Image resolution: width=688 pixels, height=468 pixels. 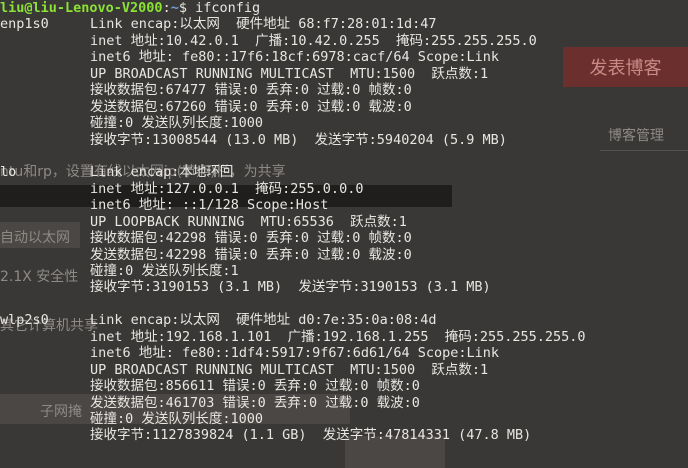 I want to click on interface-detail: inet 地址:127.0.0.1 掩码:255.0.0.0, so click(x=227, y=188).